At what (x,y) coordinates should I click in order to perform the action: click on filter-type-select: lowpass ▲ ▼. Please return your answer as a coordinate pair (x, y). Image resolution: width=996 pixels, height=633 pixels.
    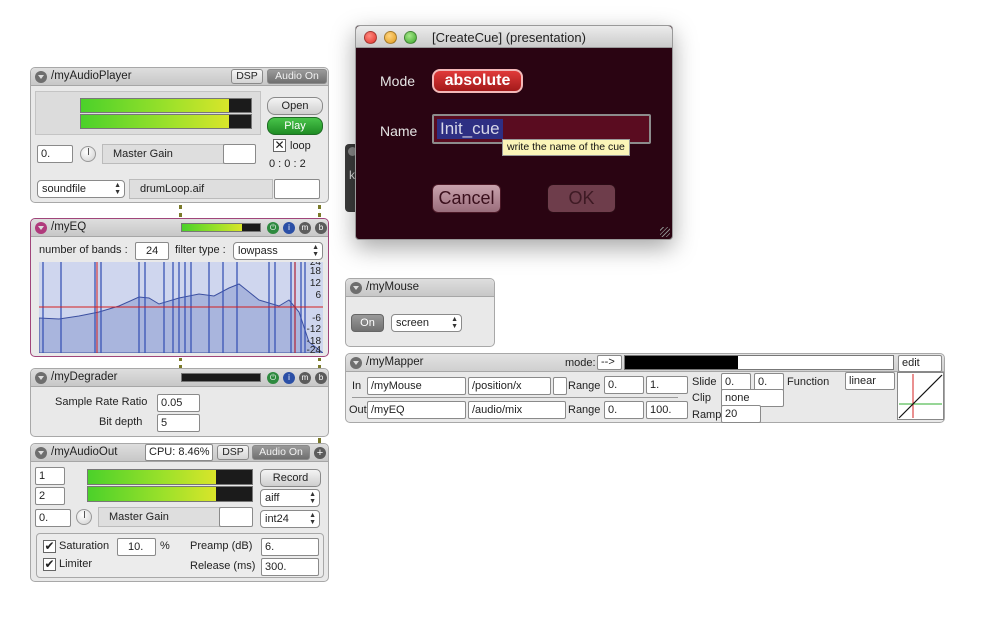
    Looking at the image, I should click on (278, 251).